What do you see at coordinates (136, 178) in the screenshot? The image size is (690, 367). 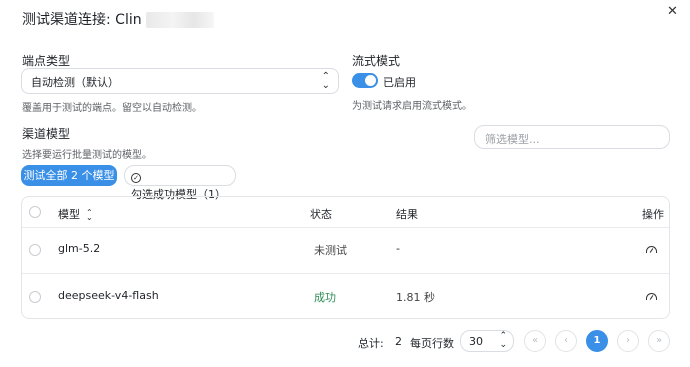 I see `check-circle-icon: ✓` at bounding box center [136, 178].